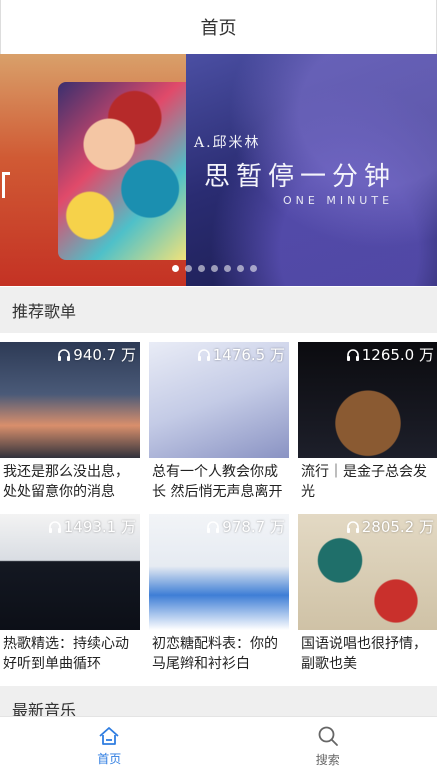 The width and height of the screenshot is (437, 776). I want to click on playlist-title: 热歌精选：持续心动好听到单曲循环, so click(70, 654).